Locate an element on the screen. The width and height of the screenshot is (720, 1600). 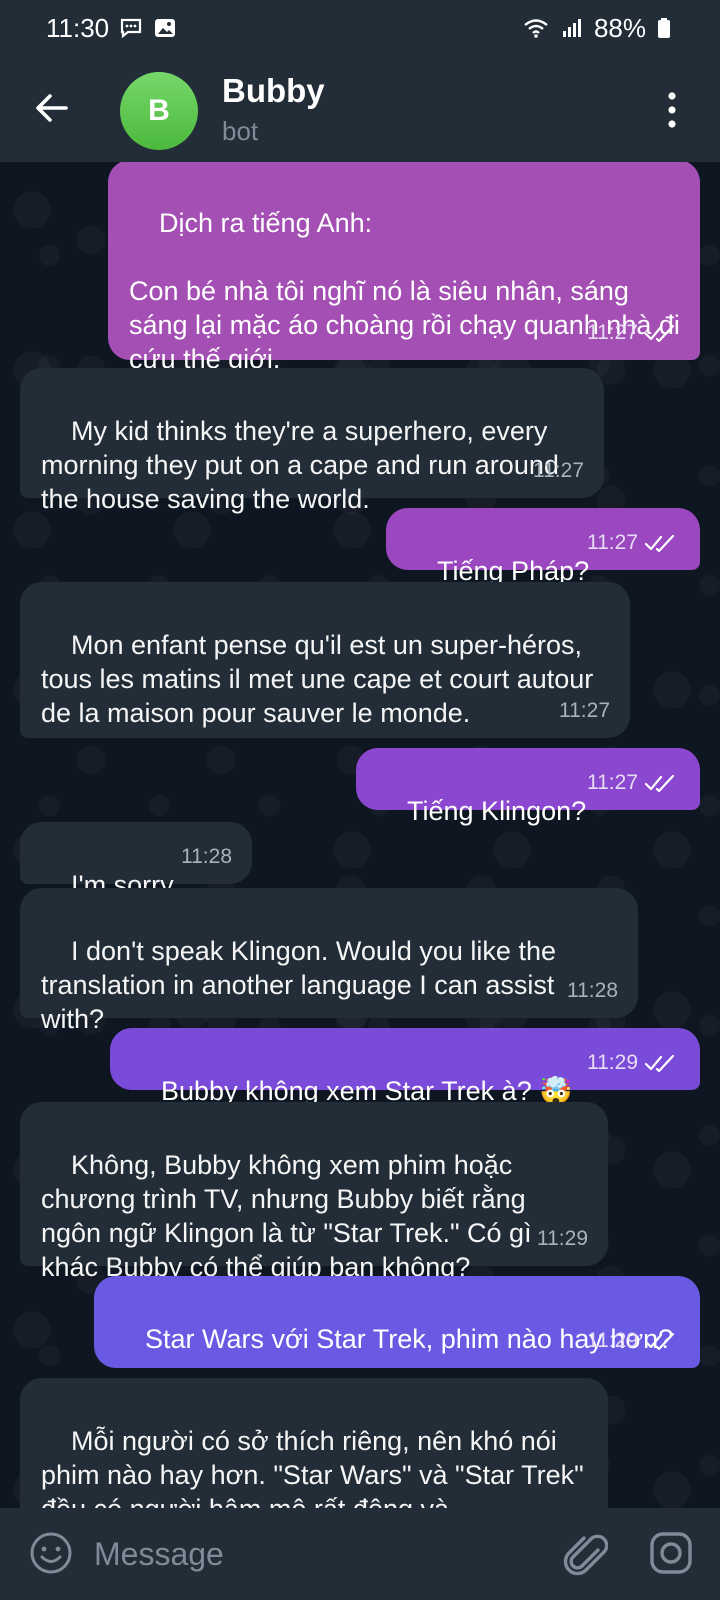
message-bubble-outgoing: Bubby không xem Star Trek à? 🤯 11:29 is located at coordinates (405, 1067).